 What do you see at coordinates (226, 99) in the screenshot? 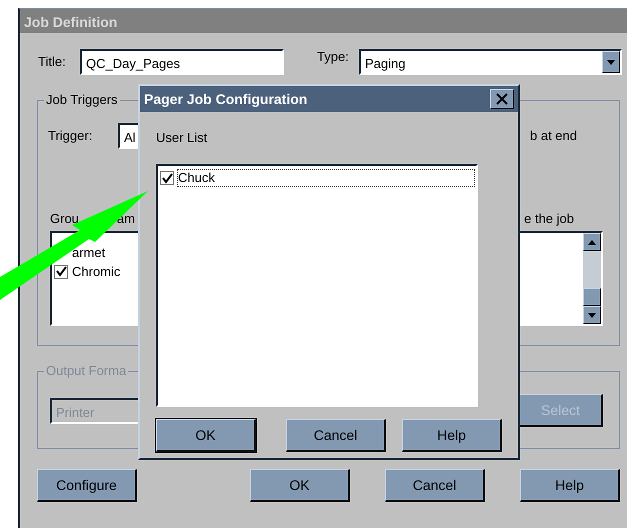
I see `dialog-title: Pager Job Configuration` at bounding box center [226, 99].